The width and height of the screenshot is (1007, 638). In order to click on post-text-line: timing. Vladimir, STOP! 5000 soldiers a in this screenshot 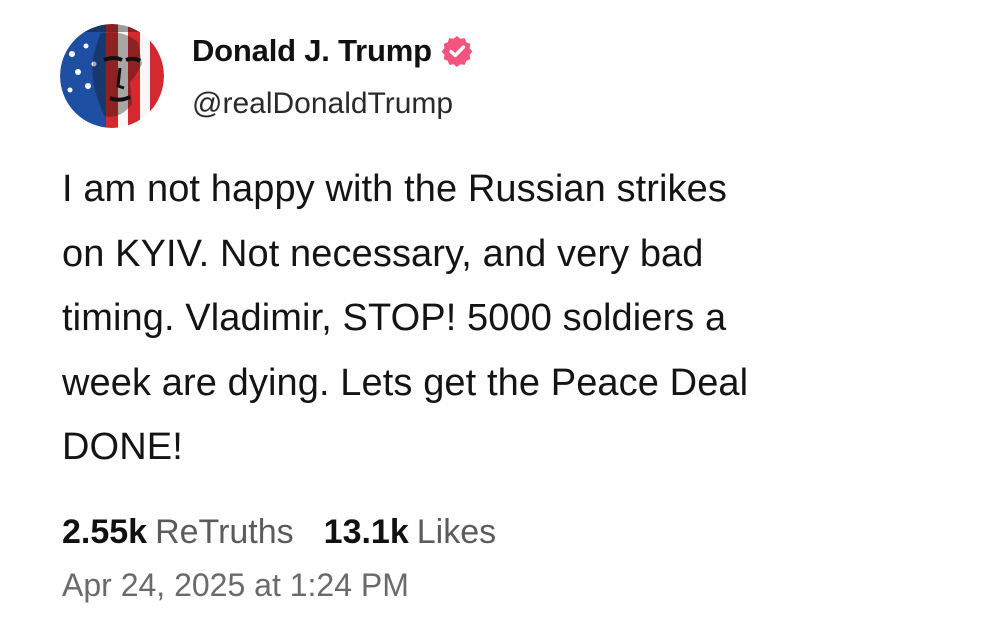, I will do `click(394, 318)`.